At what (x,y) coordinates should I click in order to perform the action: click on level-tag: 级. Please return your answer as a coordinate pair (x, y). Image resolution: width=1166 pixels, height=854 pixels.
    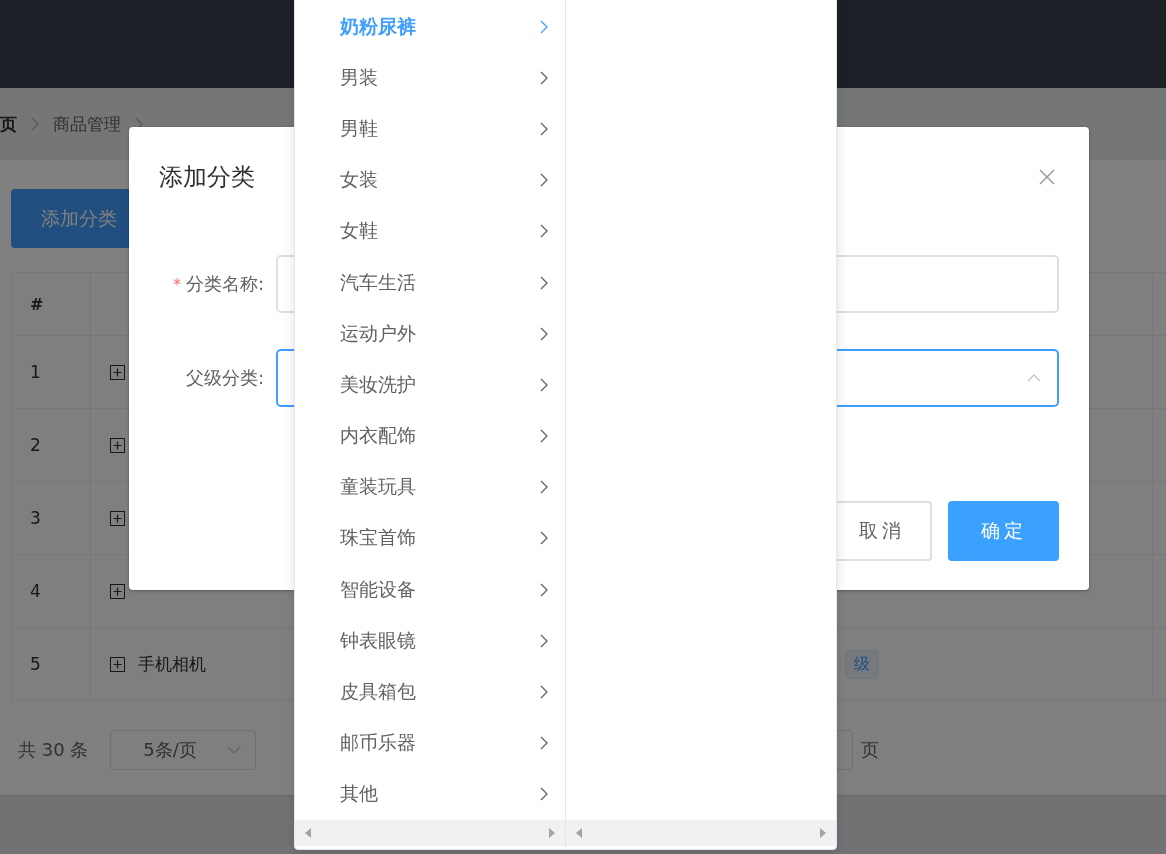
    Looking at the image, I should click on (862, 664).